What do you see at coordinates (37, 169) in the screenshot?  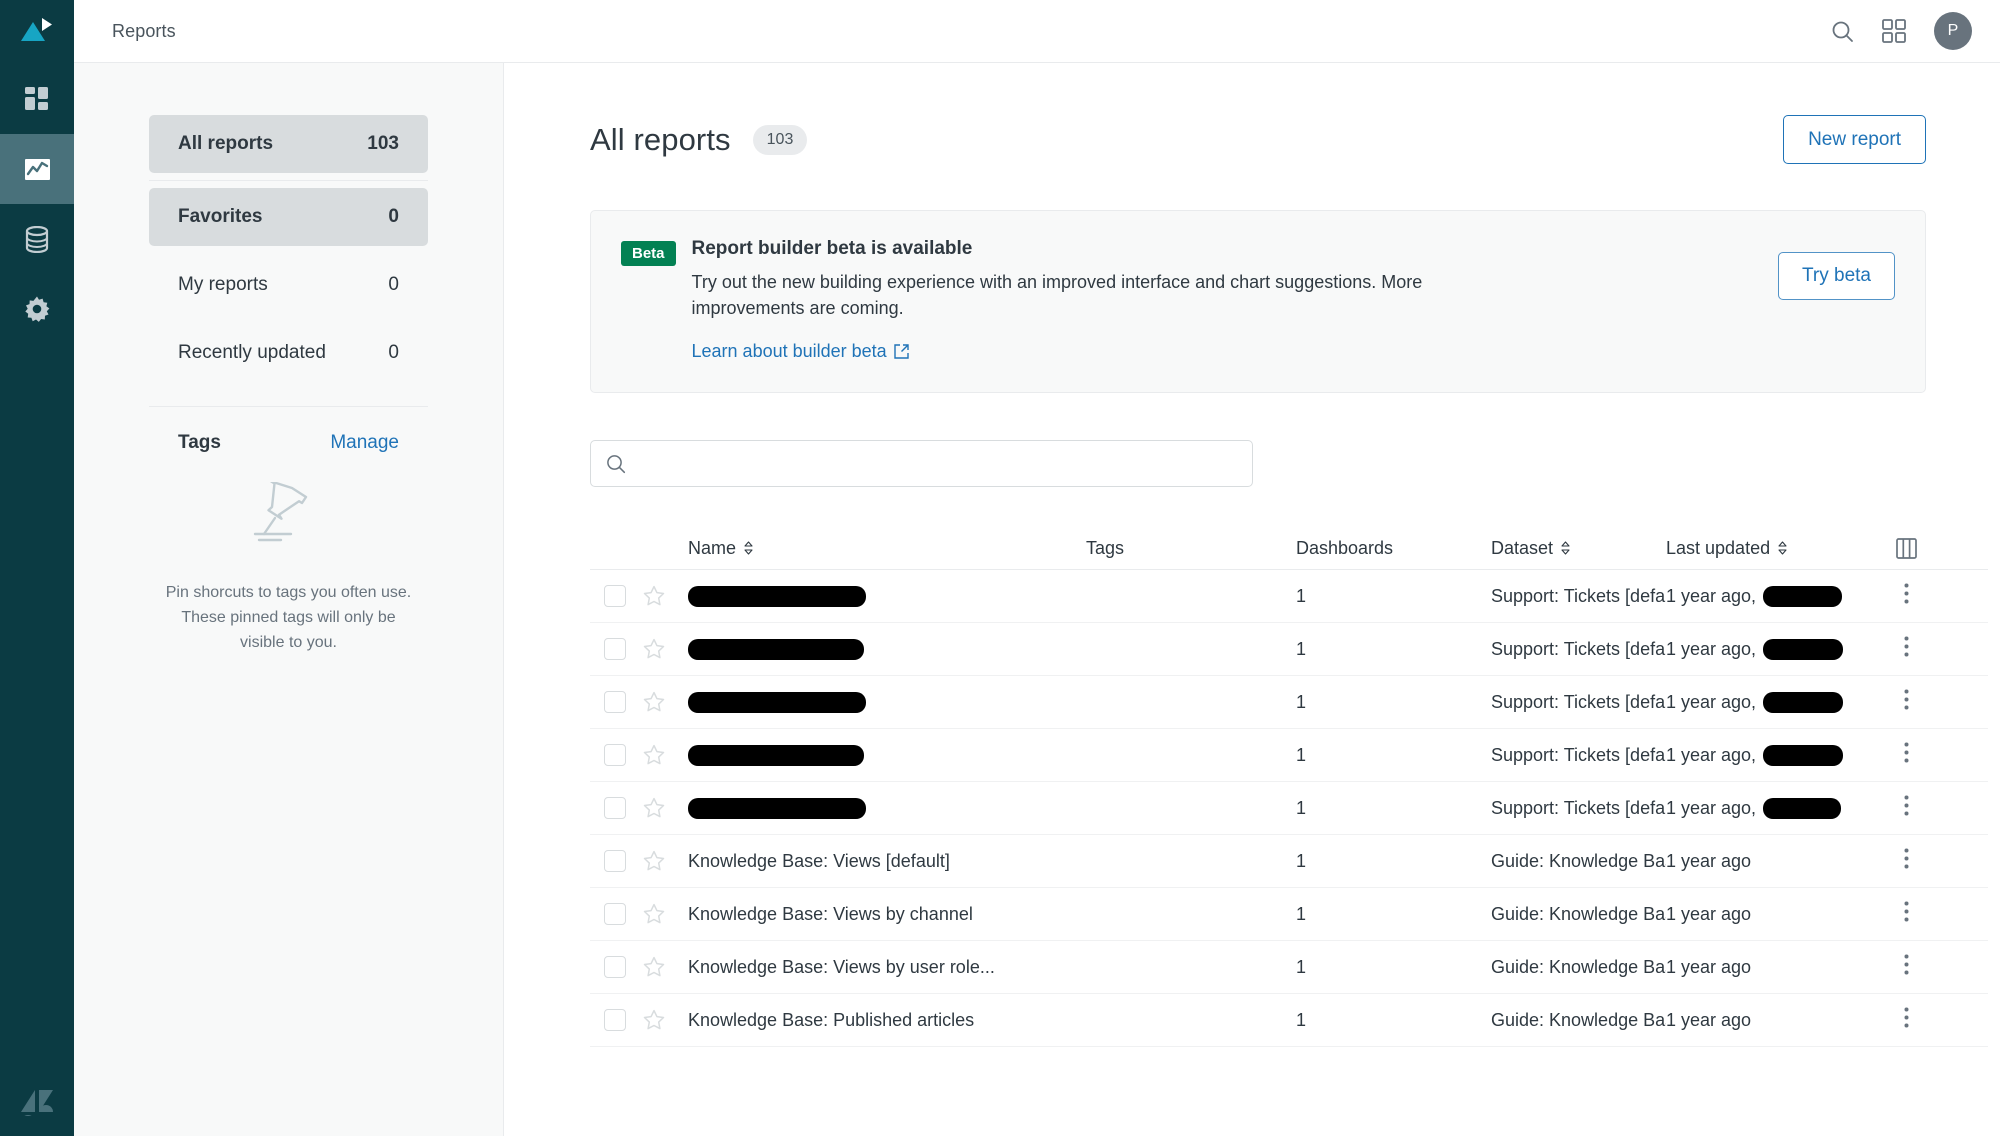 I see `rail-item-reports` at bounding box center [37, 169].